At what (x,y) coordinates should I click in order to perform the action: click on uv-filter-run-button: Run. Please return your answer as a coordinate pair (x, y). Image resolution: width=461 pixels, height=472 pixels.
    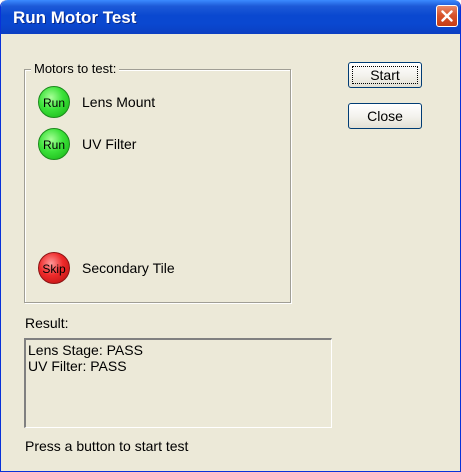
    Looking at the image, I should click on (54, 144).